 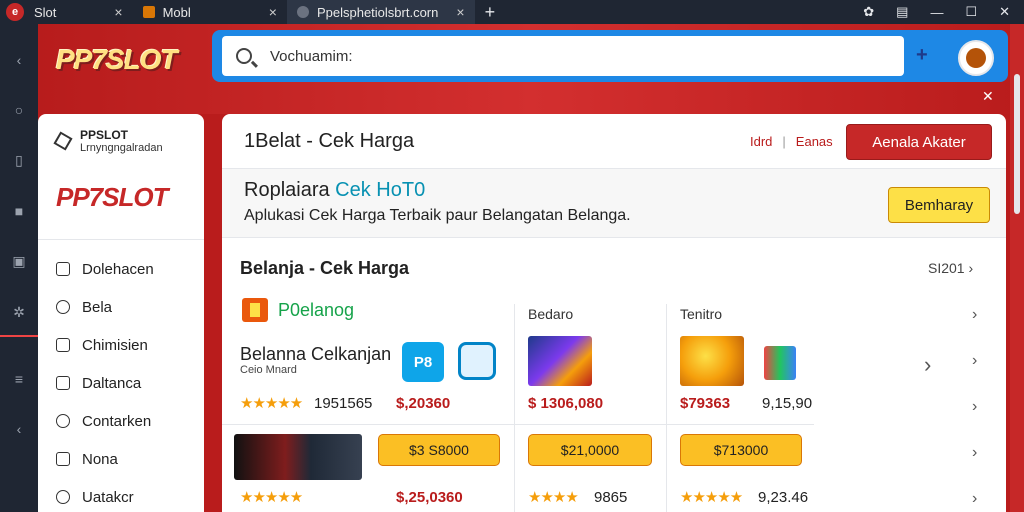 I want to click on row-divider, so click(x=518, y=424).